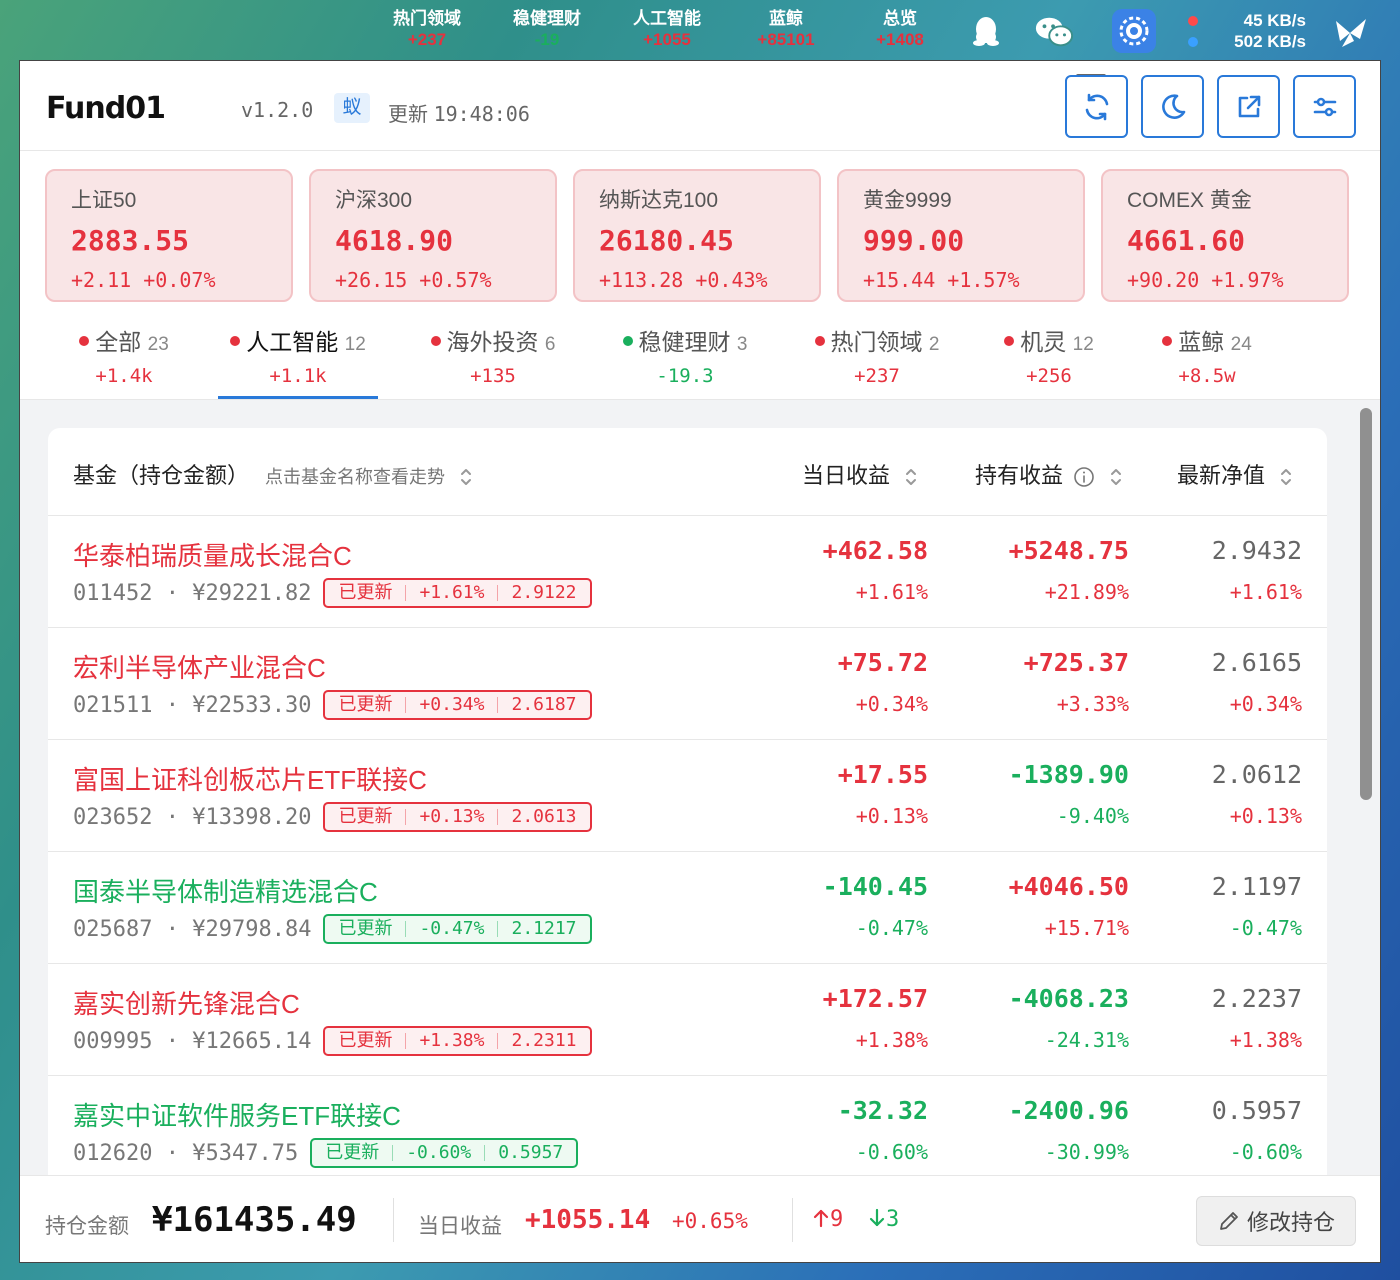  I want to click on qq-icon, so click(986, 32).